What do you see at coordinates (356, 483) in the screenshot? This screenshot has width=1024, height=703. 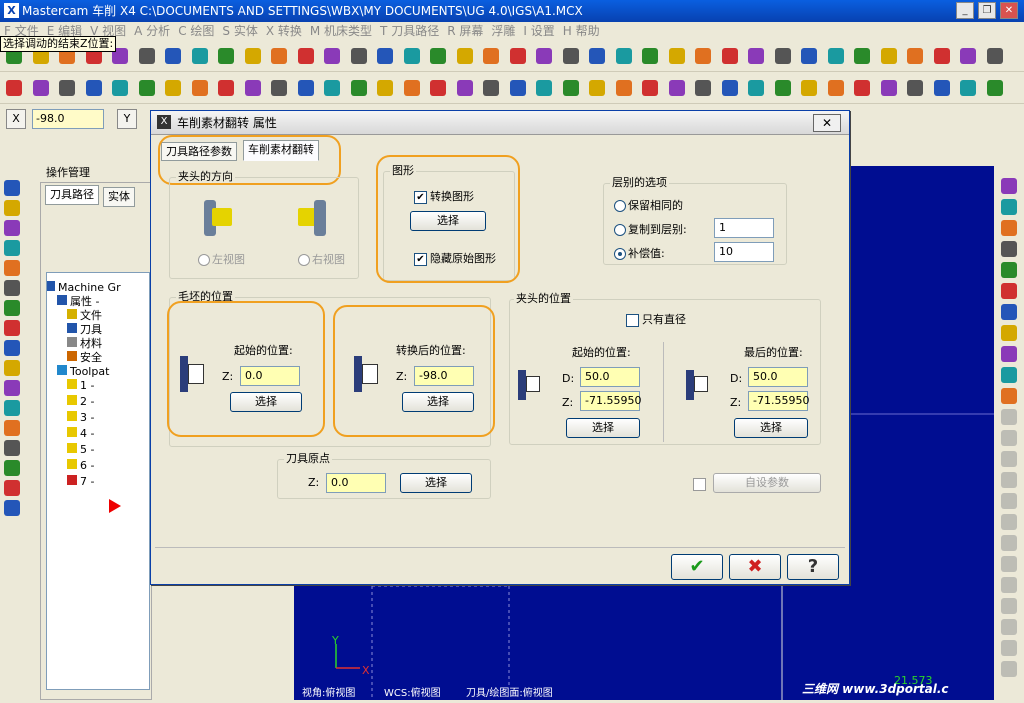 I see `tool-origin-z-input: 0.0` at bounding box center [356, 483].